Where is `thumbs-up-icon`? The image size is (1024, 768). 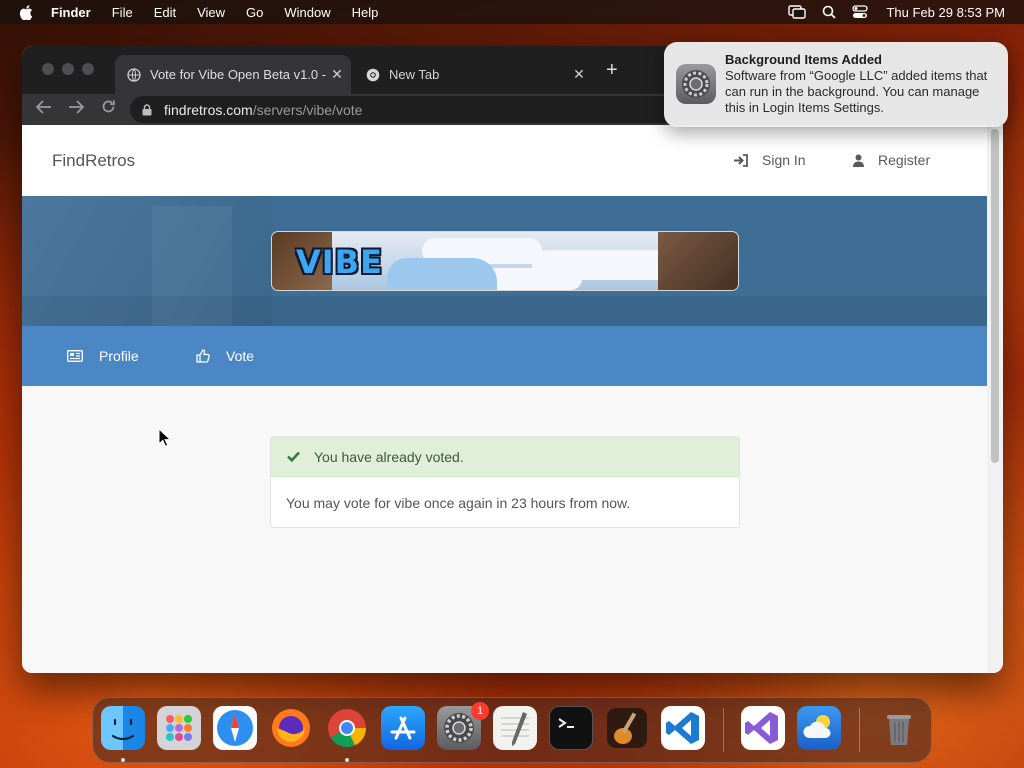 thumbs-up-icon is located at coordinates (203, 356).